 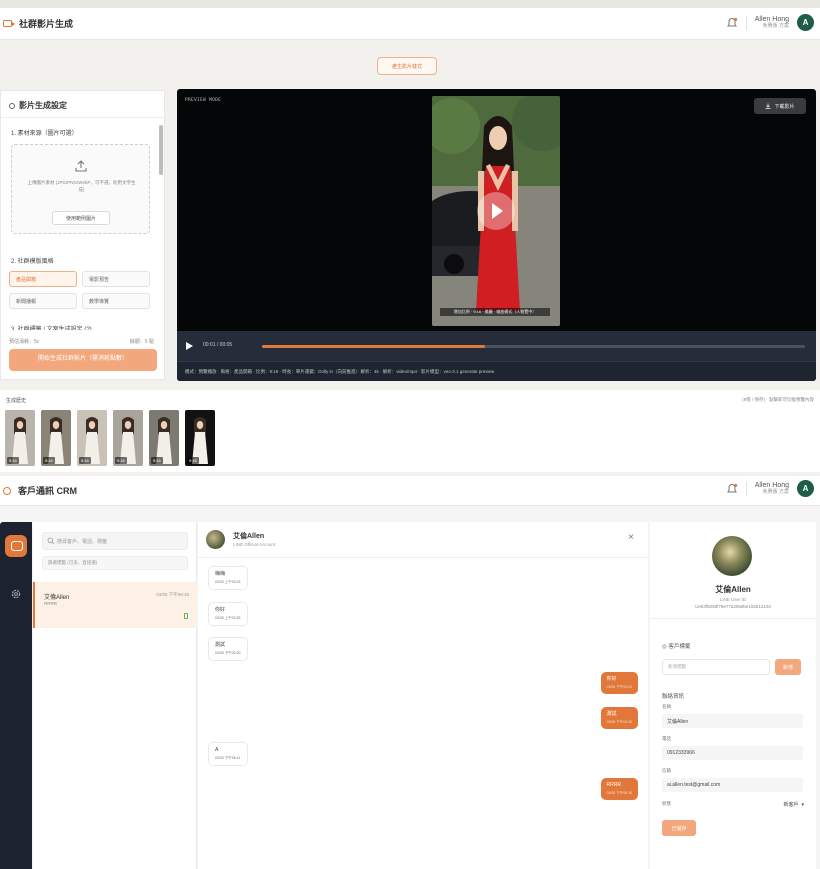 What do you see at coordinates (732, 23) in the screenshot?
I see `notification-bell-icon` at bounding box center [732, 23].